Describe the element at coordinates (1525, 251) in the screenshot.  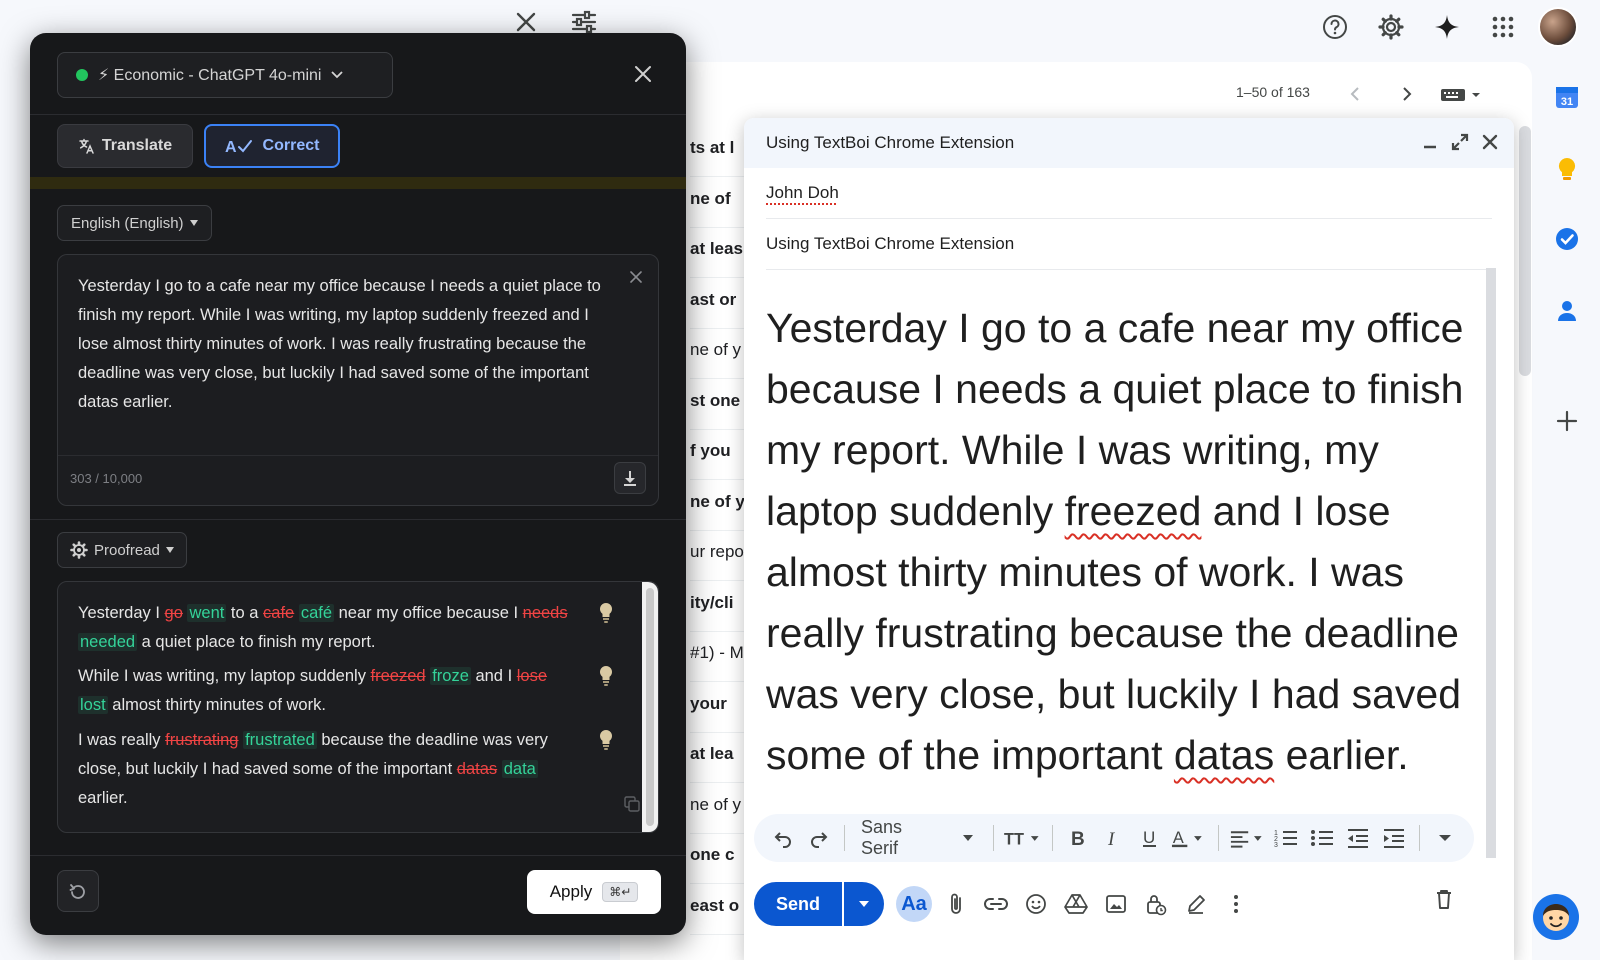
I see `inbox-scrollbar` at that location.